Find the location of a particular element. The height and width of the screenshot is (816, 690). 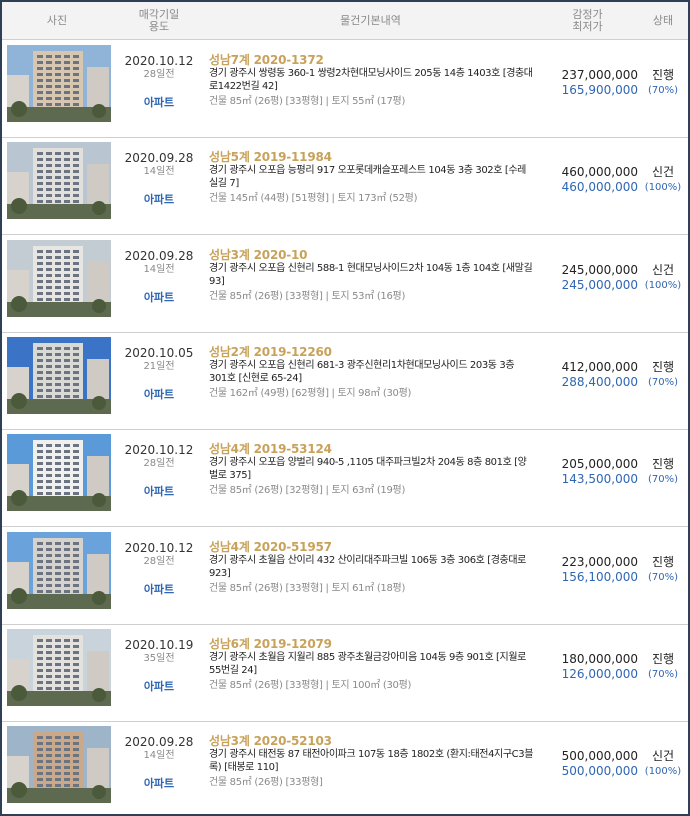

appraisal-price: 180,000,000 is located at coordinates (599, 658).